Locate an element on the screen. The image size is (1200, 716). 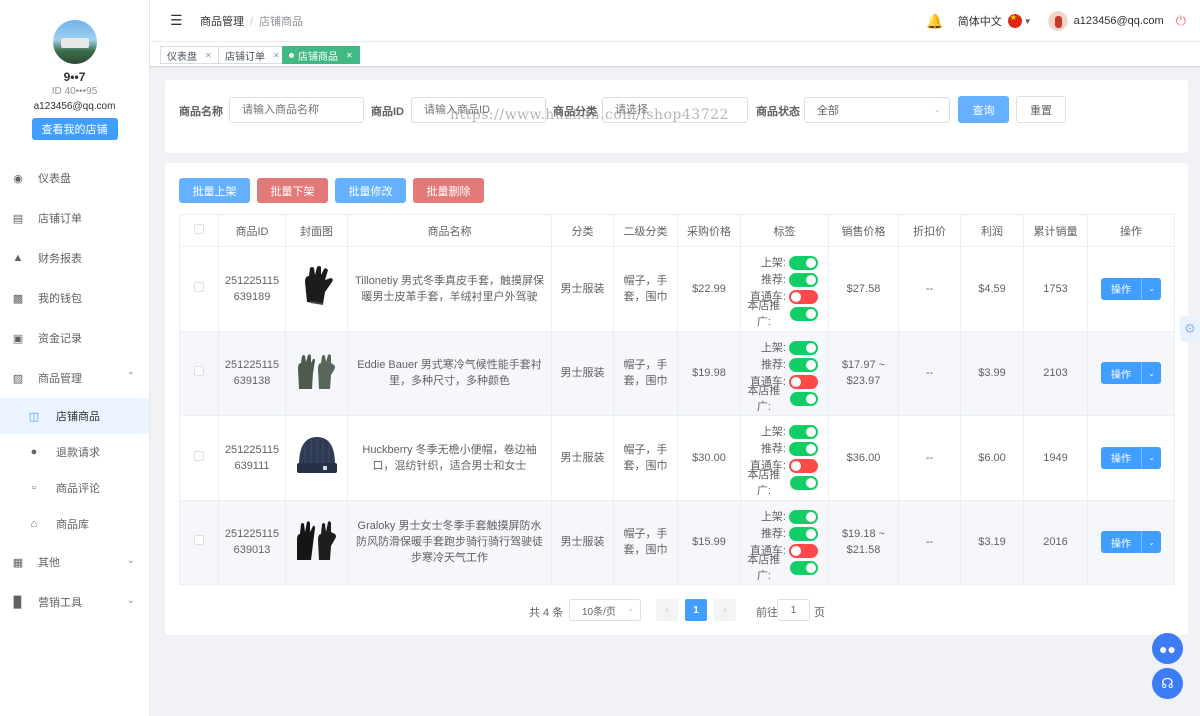
tab-shop-orders: 店铺订单 ✕ is located at coordinates (252, 55).